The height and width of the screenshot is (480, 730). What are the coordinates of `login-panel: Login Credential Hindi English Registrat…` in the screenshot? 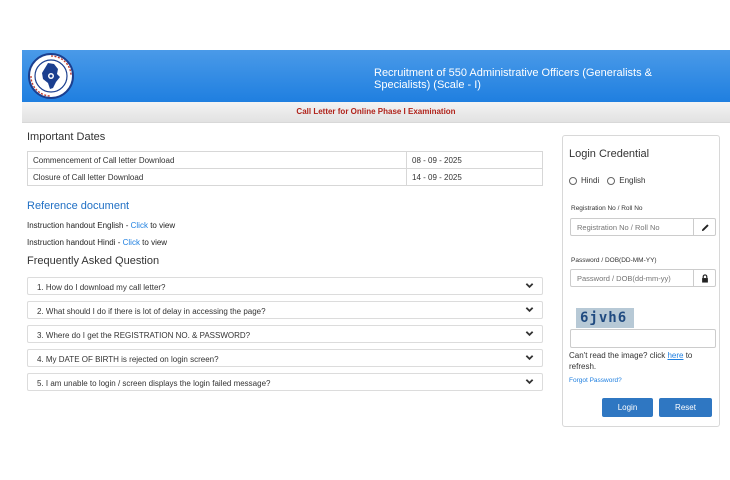 It's located at (641, 281).